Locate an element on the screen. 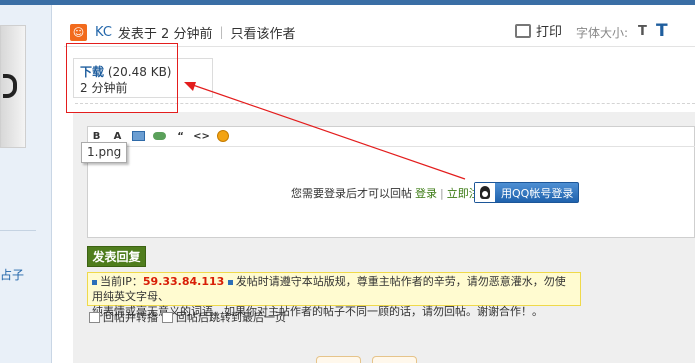 The image size is (695, 363). print-label: 打印 is located at coordinates (549, 32).